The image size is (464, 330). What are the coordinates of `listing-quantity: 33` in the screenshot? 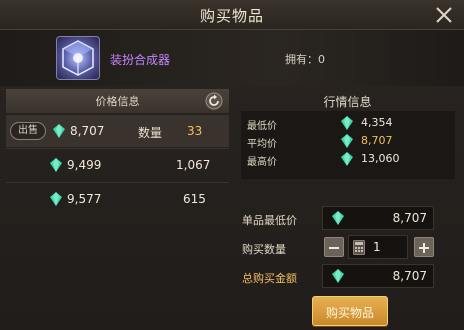 It's located at (195, 131).